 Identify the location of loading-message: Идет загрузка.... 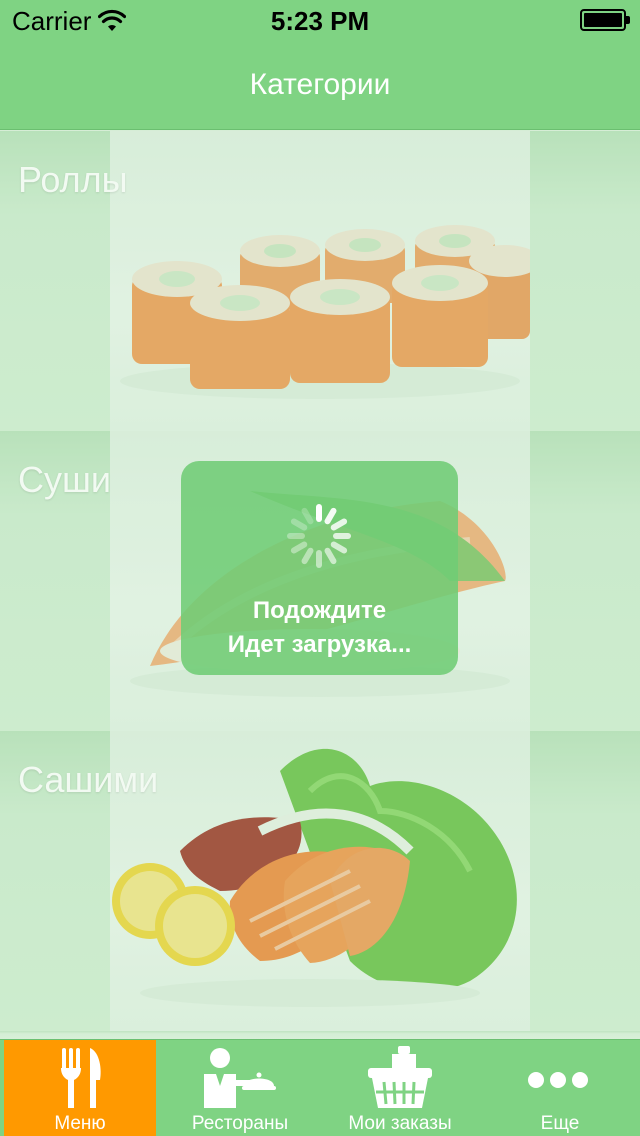
(319, 644).